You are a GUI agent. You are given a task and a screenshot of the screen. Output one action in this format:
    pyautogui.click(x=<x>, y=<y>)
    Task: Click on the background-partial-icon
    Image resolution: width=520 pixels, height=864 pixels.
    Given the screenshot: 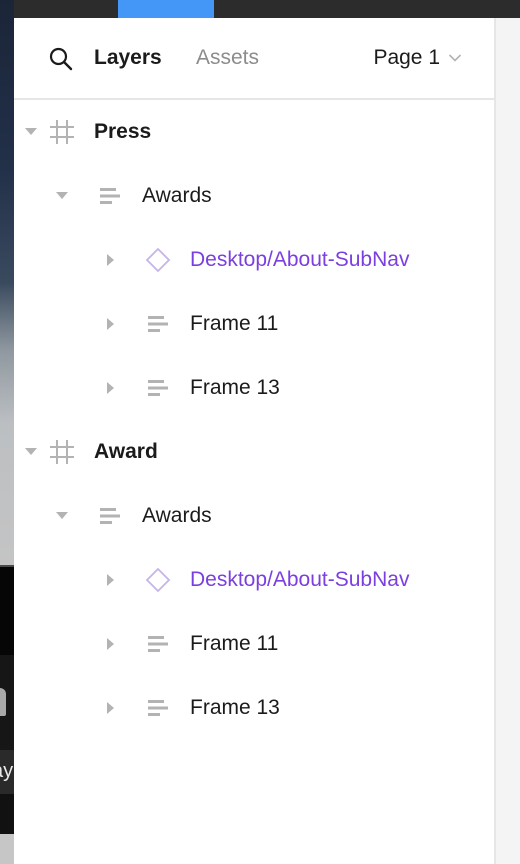 What is the action you would take?
    pyautogui.click(x=3, y=702)
    